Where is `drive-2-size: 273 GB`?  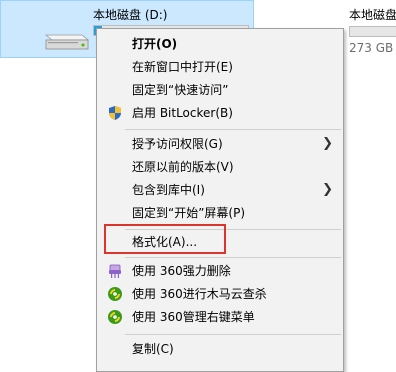 drive-2-size: 273 GB is located at coordinates (371, 48).